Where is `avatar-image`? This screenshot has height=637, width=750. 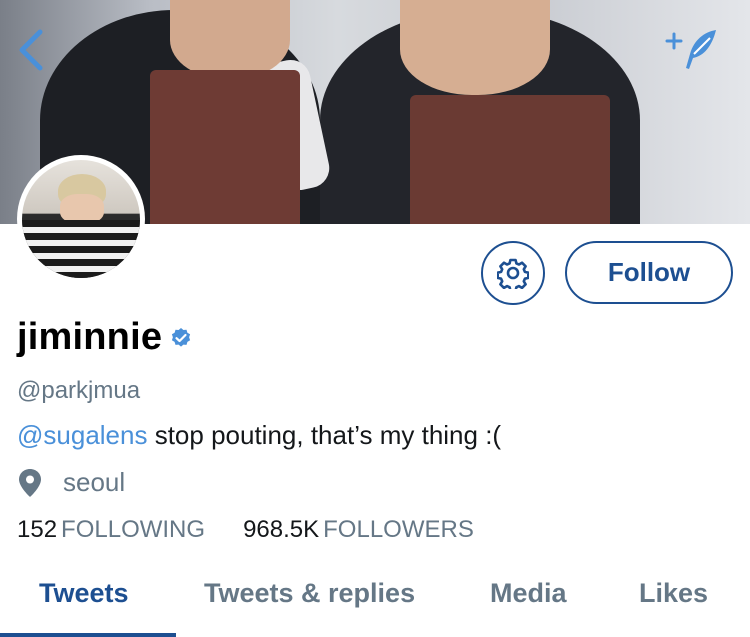 avatar-image is located at coordinates (81, 219).